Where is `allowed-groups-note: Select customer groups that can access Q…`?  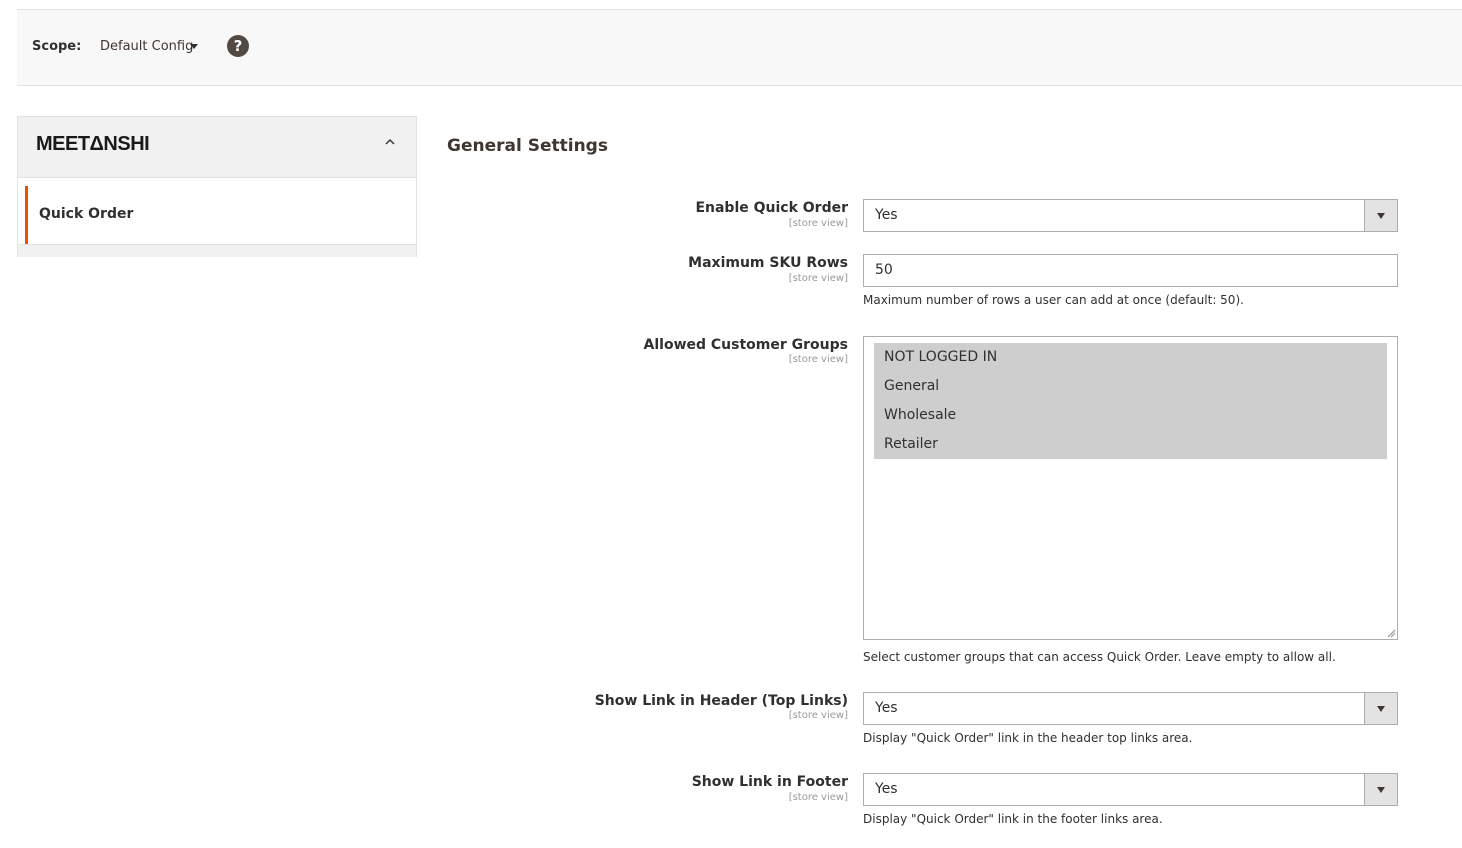 allowed-groups-note: Select customer groups that can access Q… is located at coordinates (1099, 657).